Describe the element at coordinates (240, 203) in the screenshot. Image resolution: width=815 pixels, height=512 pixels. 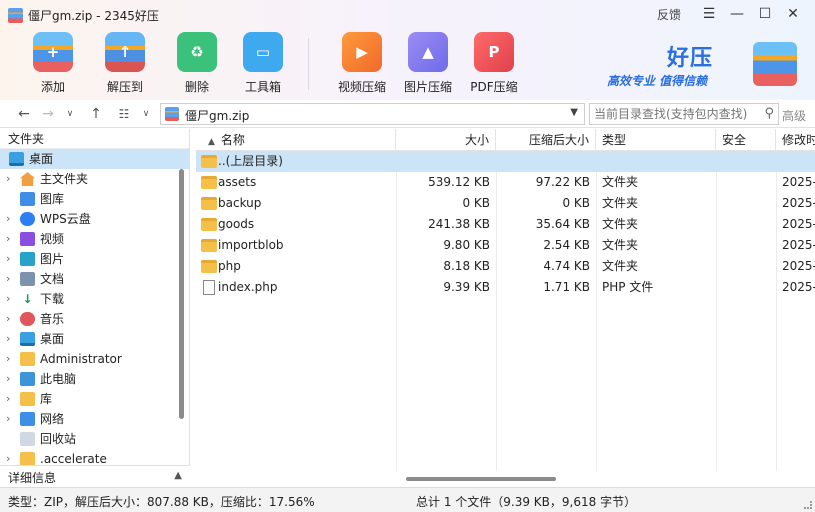
I see `file-name: backup` at that location.